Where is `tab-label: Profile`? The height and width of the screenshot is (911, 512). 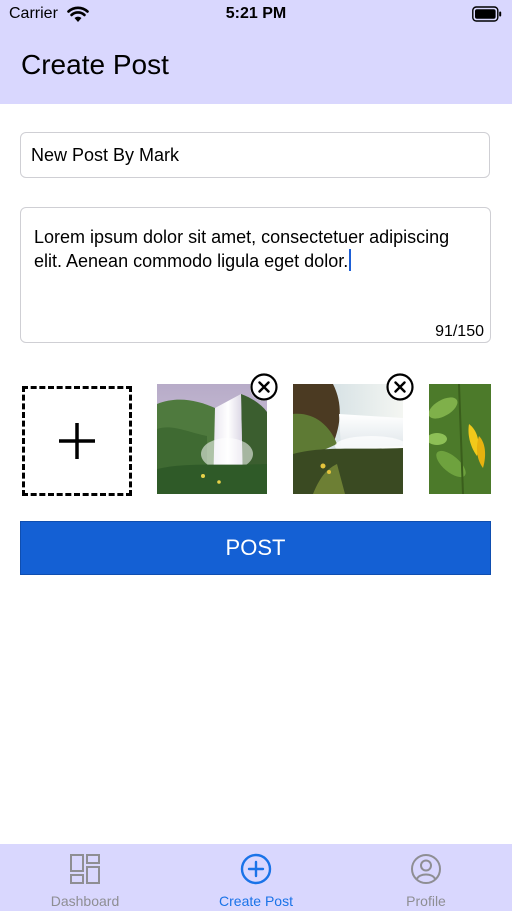 tab-label: Profile is located at coordinates (426, 901).